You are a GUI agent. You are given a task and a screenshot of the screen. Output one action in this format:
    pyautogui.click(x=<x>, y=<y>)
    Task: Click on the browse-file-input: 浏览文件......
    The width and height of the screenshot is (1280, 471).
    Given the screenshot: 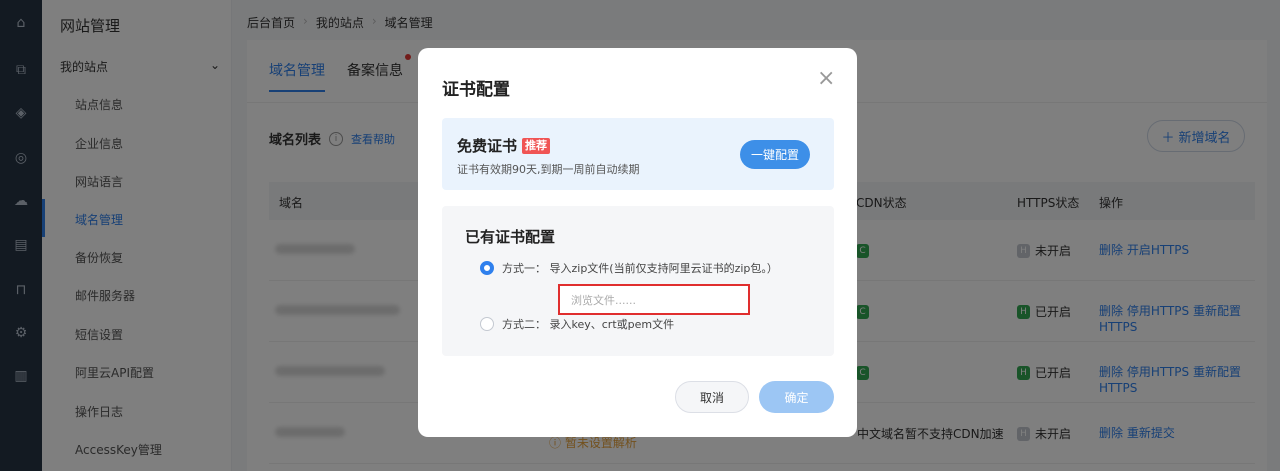 What is the action you would take?
    pyautogui.click(x=654, y=299)
    